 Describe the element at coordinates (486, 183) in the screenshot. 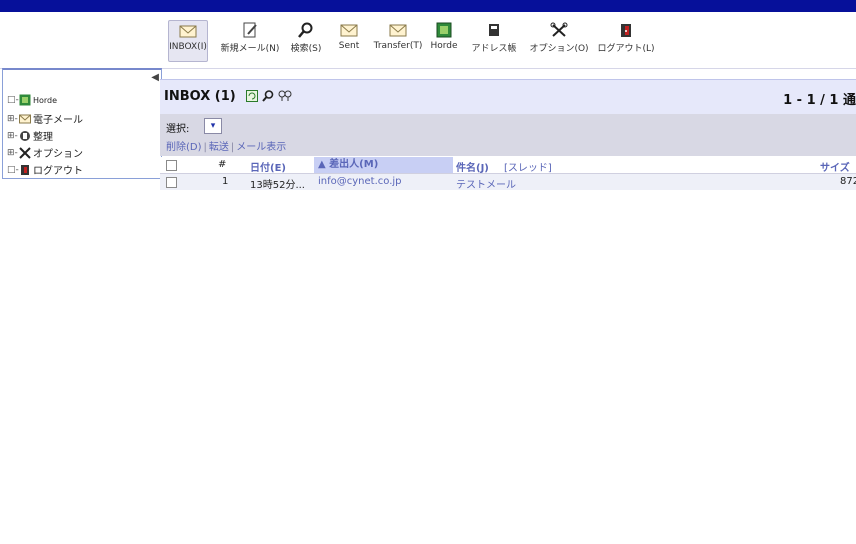

I see `row-subject: テストメール` at that location.